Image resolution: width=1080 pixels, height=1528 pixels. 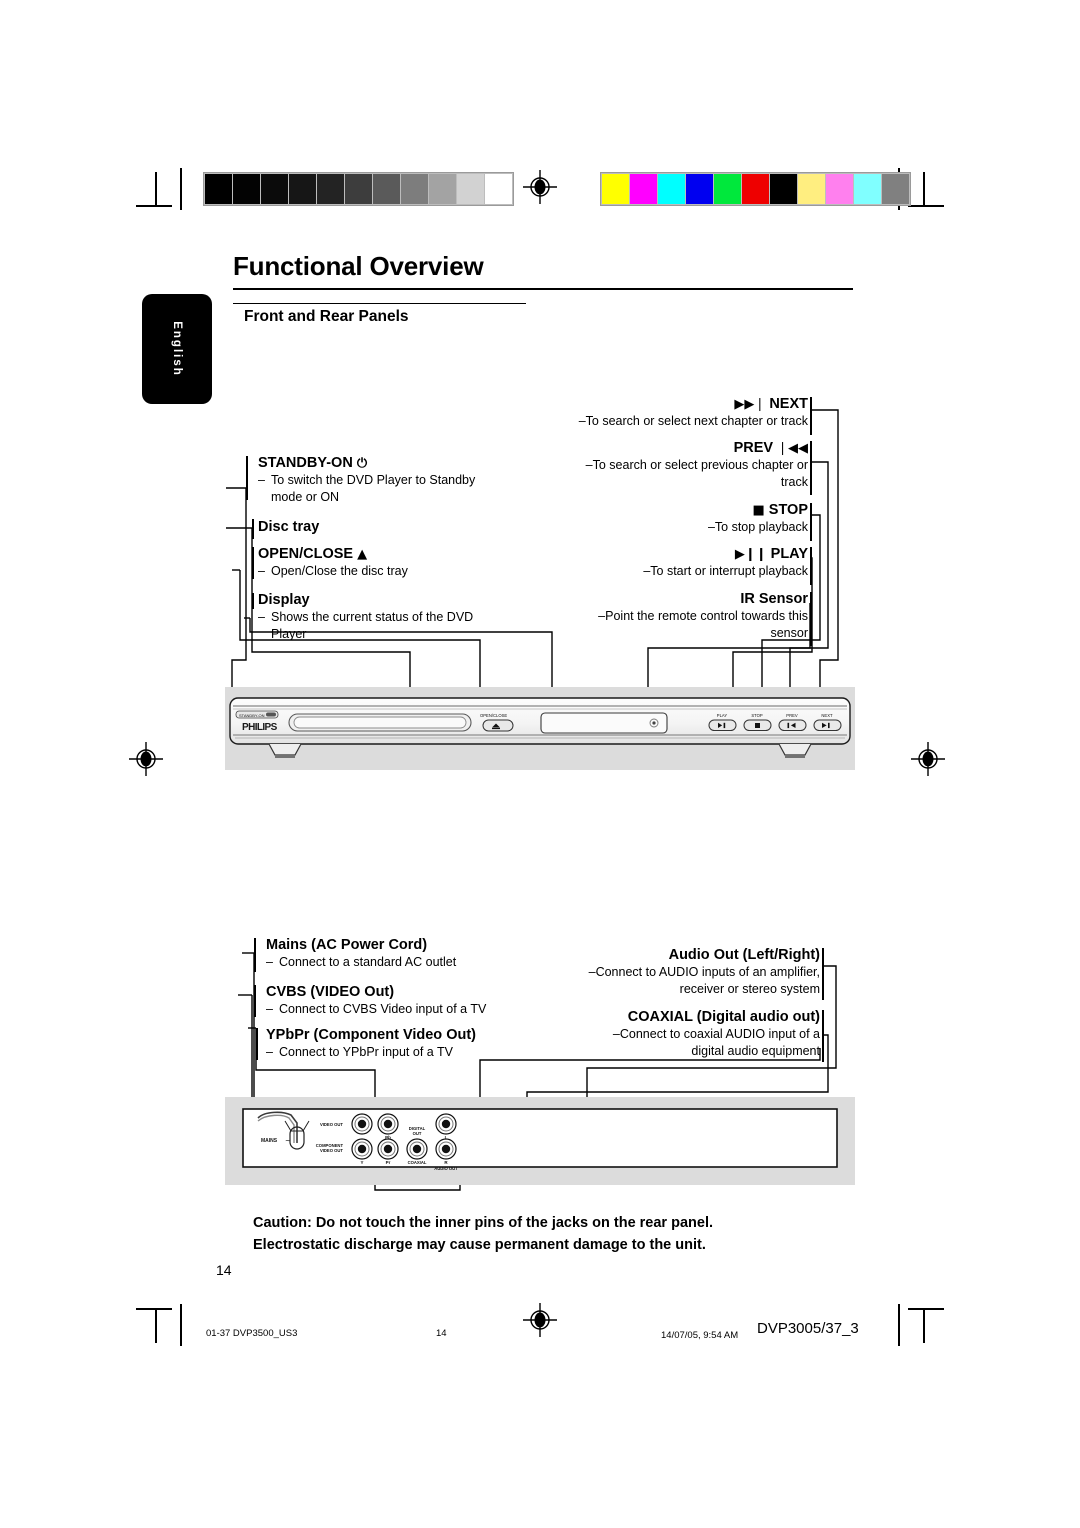 I want to click on registration-mark-left, so click(x=146, y=759).